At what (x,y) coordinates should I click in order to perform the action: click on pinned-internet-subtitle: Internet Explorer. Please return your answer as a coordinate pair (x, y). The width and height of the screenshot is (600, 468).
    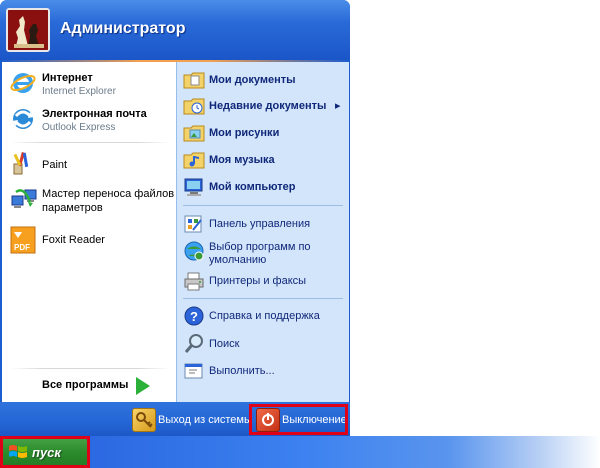
    Looking at the image, I should click on (79, 91).